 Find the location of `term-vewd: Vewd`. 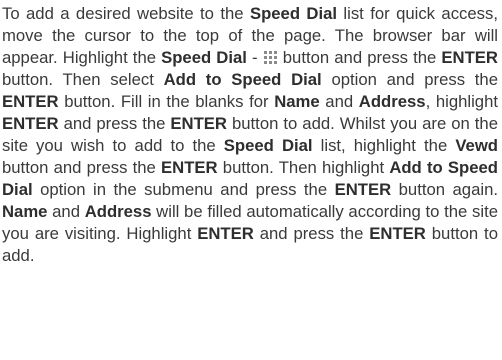

term-vewd: Vewd is located at coordinates (476, 145).